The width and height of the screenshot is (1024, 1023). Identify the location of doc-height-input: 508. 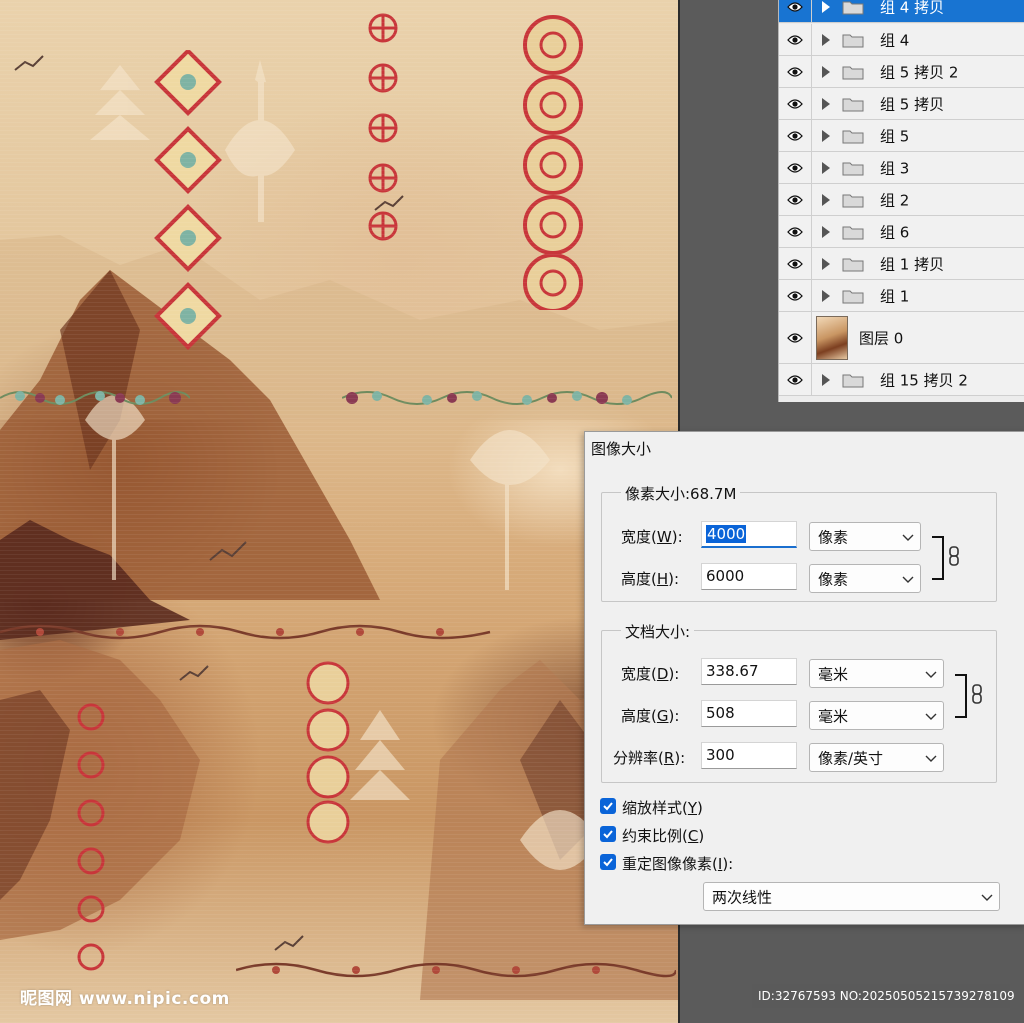
(749, 713).